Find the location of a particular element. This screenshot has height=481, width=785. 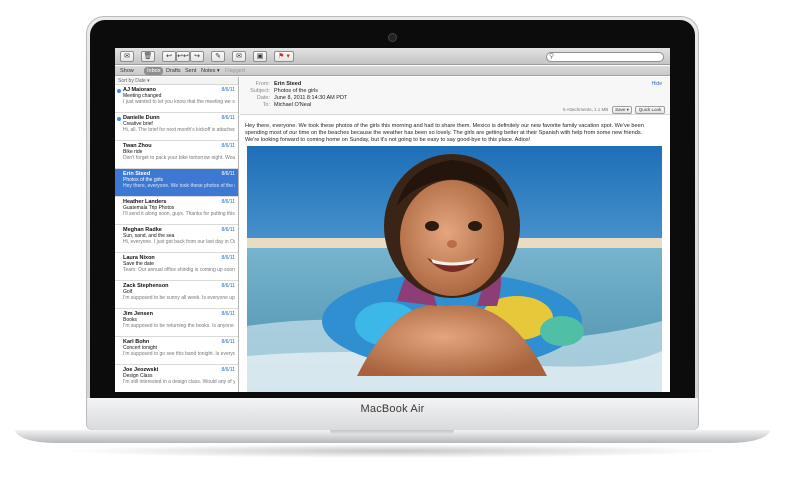

favorite-sent: Sent is located at coordinates (190, 71).